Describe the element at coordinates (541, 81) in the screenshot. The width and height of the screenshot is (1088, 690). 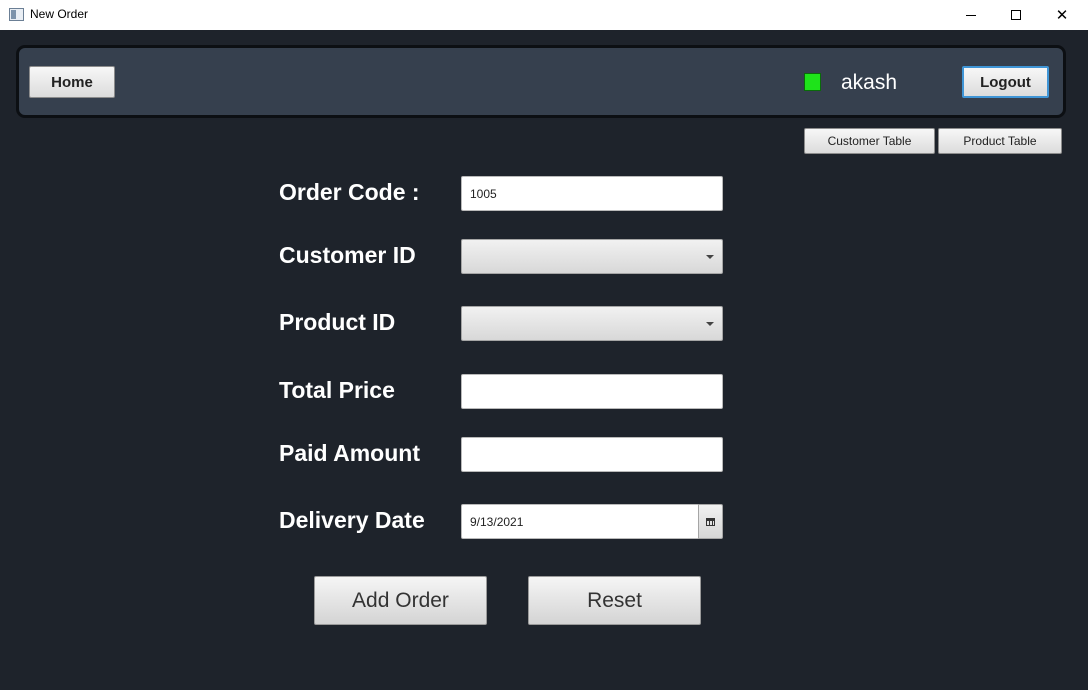
I see `header-panel: Home akash Logout` at that location.